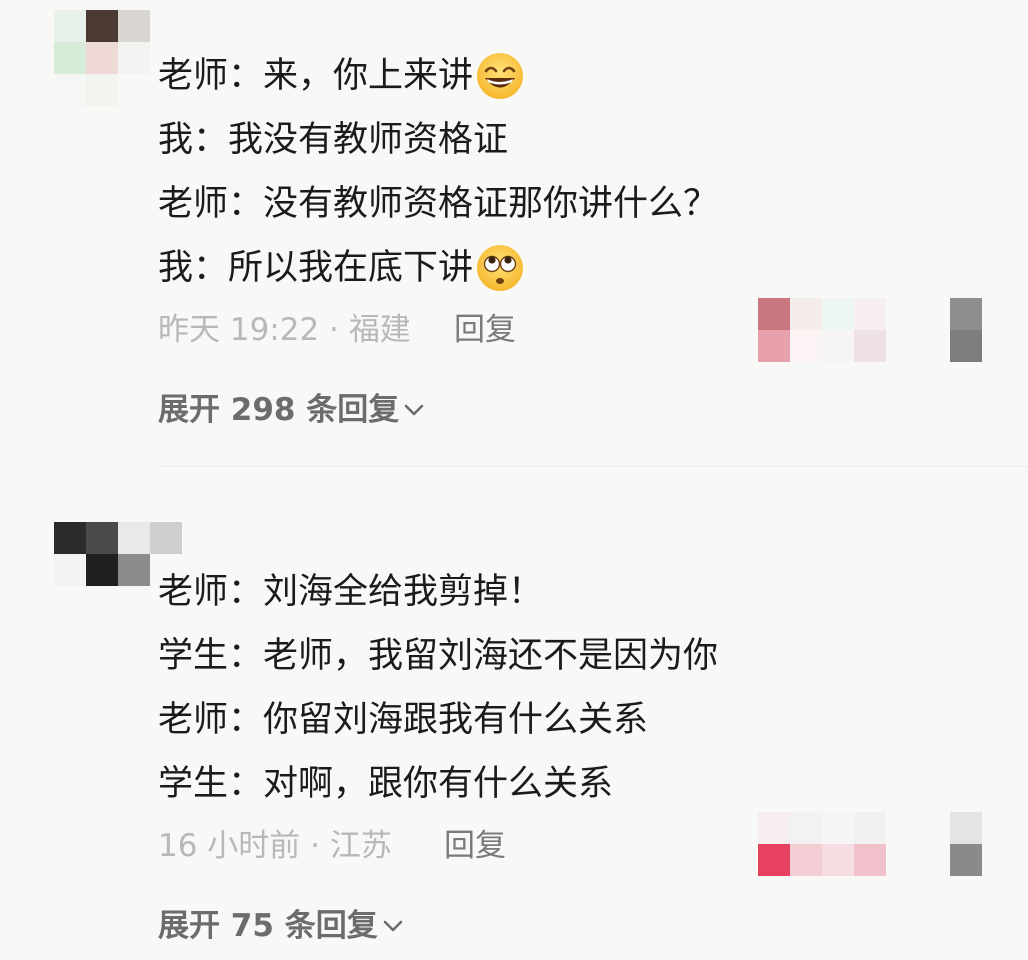 This screenshot has height=960, width=1028. I want to click on dialogue-text: 老师：刘海全给我剪掉！, so click(351, 592).